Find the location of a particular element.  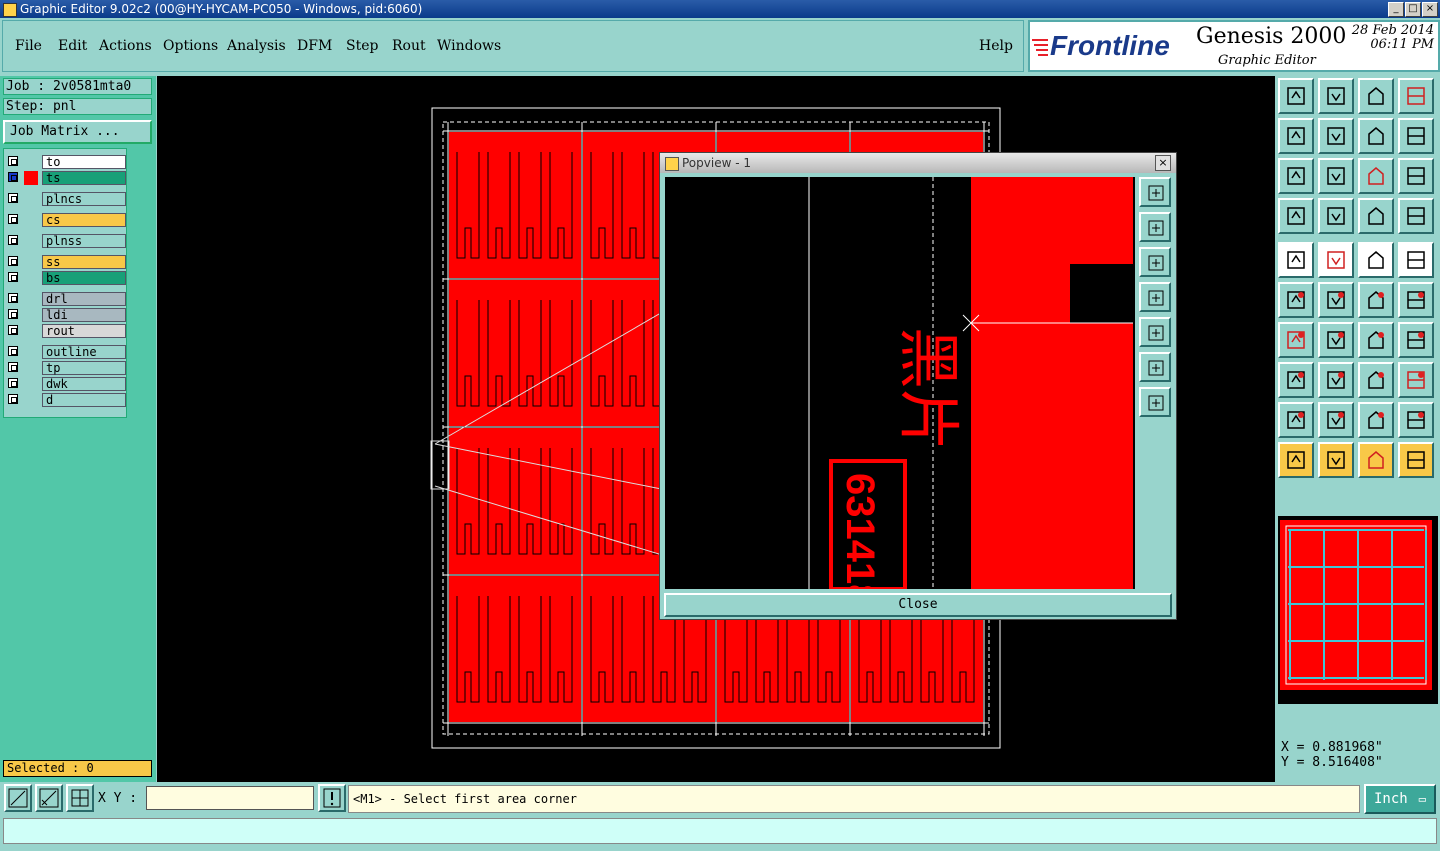

measure-button is located at coordinates (1296, 260).